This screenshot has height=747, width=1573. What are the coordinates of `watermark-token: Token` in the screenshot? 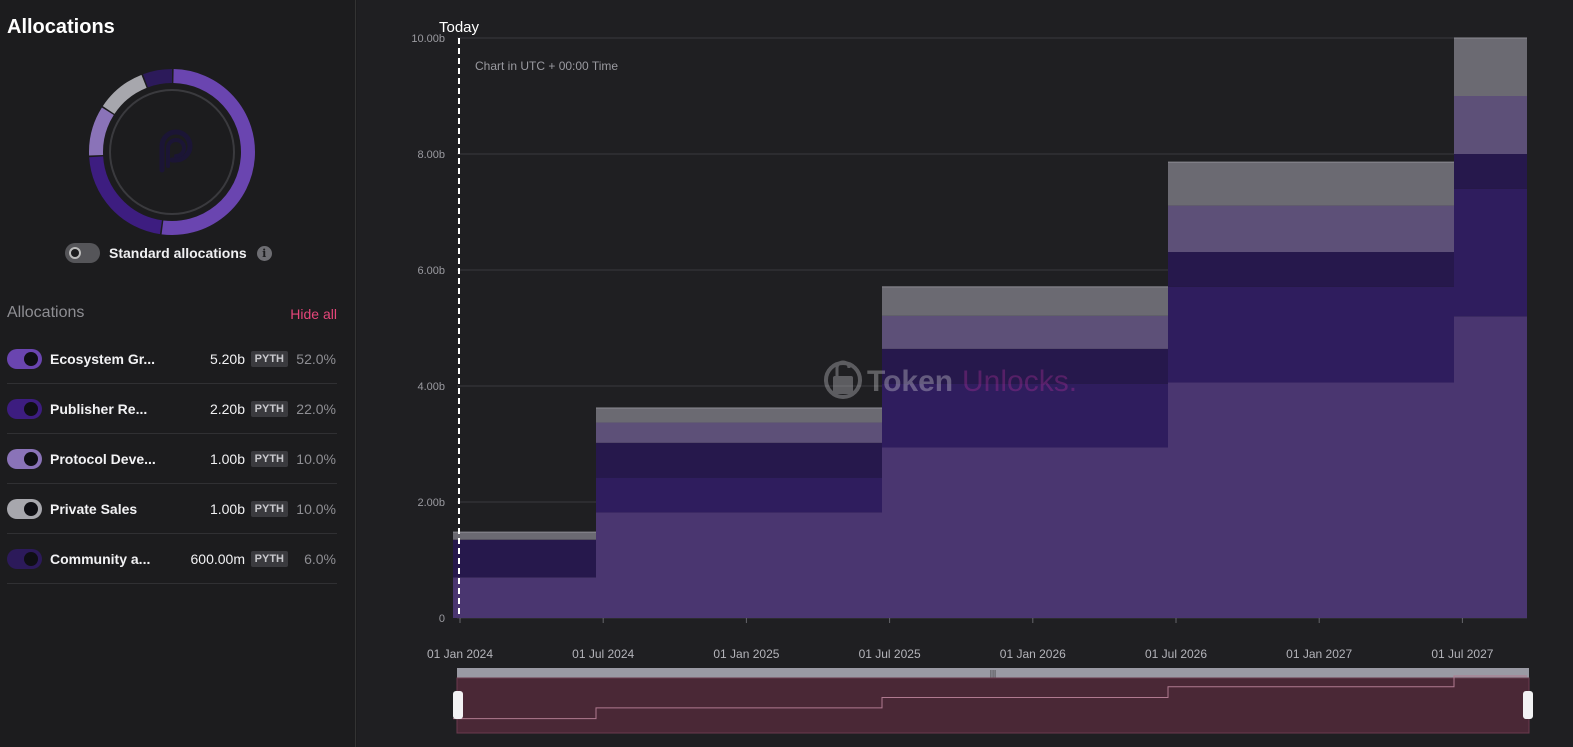 It's located at (910, 381).